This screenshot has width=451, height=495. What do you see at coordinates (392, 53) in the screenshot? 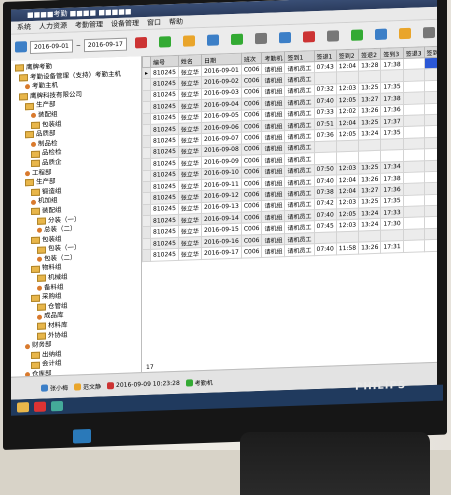
I see `column-header: 签到3` at bounding box center [392, 53].